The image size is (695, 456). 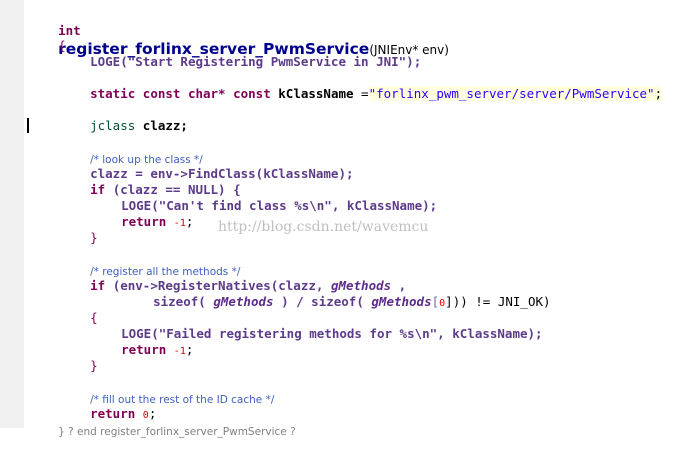 What do you see at coordinates (435, 301) in the screenshot?
I see `sizeof-part-c: [` at bounding box center [435, 301].